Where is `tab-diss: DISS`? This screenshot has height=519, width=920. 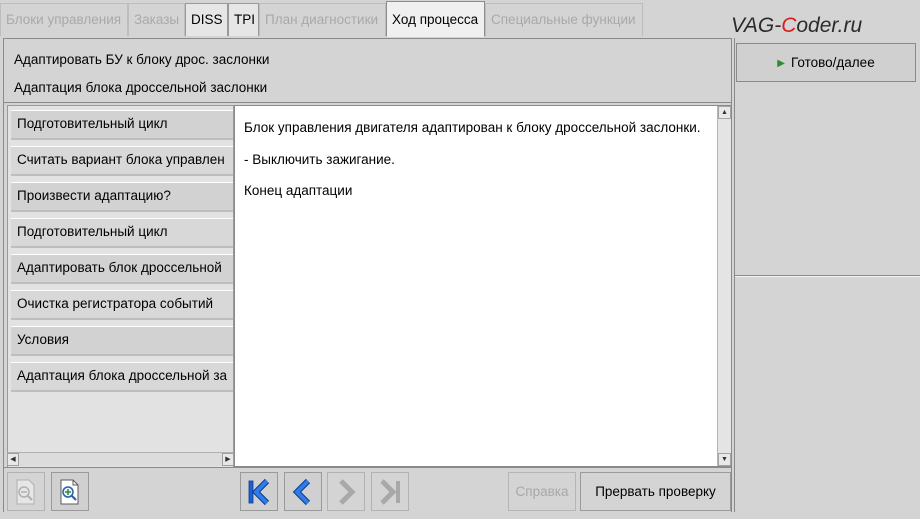 tab-diss: DISS is located at coordinates (206, 19).